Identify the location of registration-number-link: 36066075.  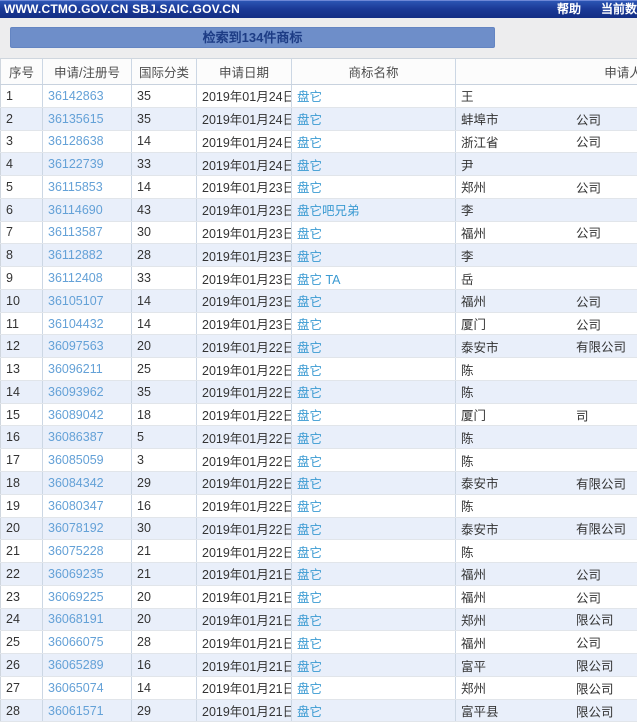
(76, 642).